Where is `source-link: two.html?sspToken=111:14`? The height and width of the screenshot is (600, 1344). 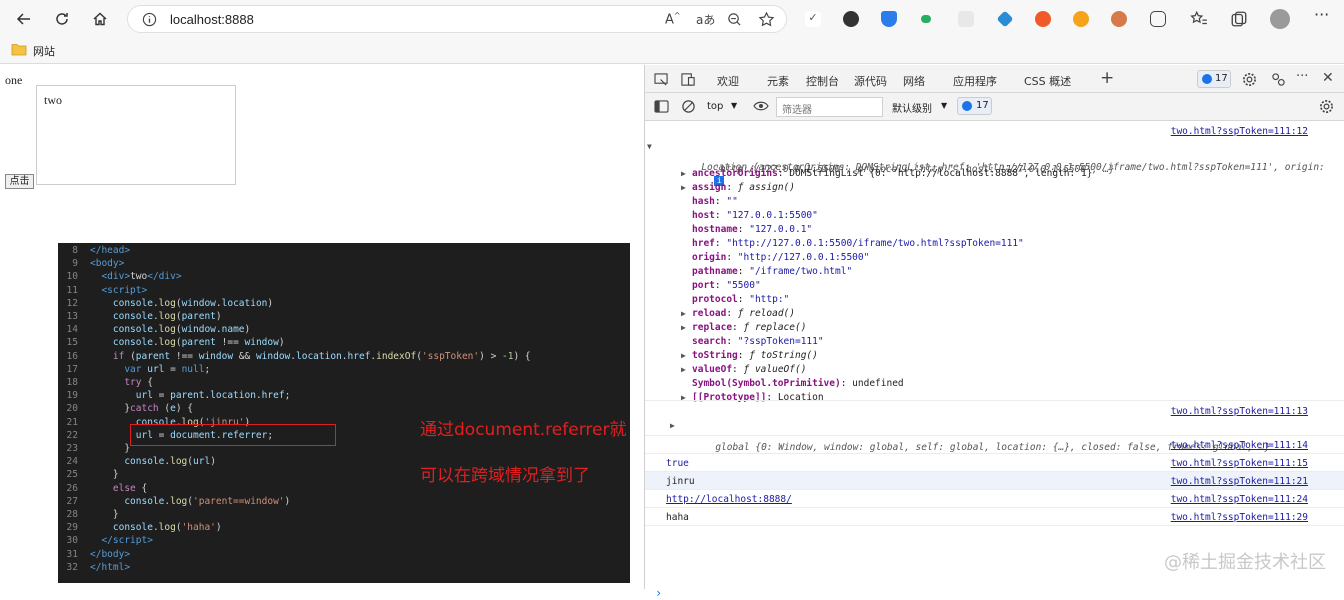 source-link: two.html?sspToken=111:14 is located at coordinates (1239, 445).